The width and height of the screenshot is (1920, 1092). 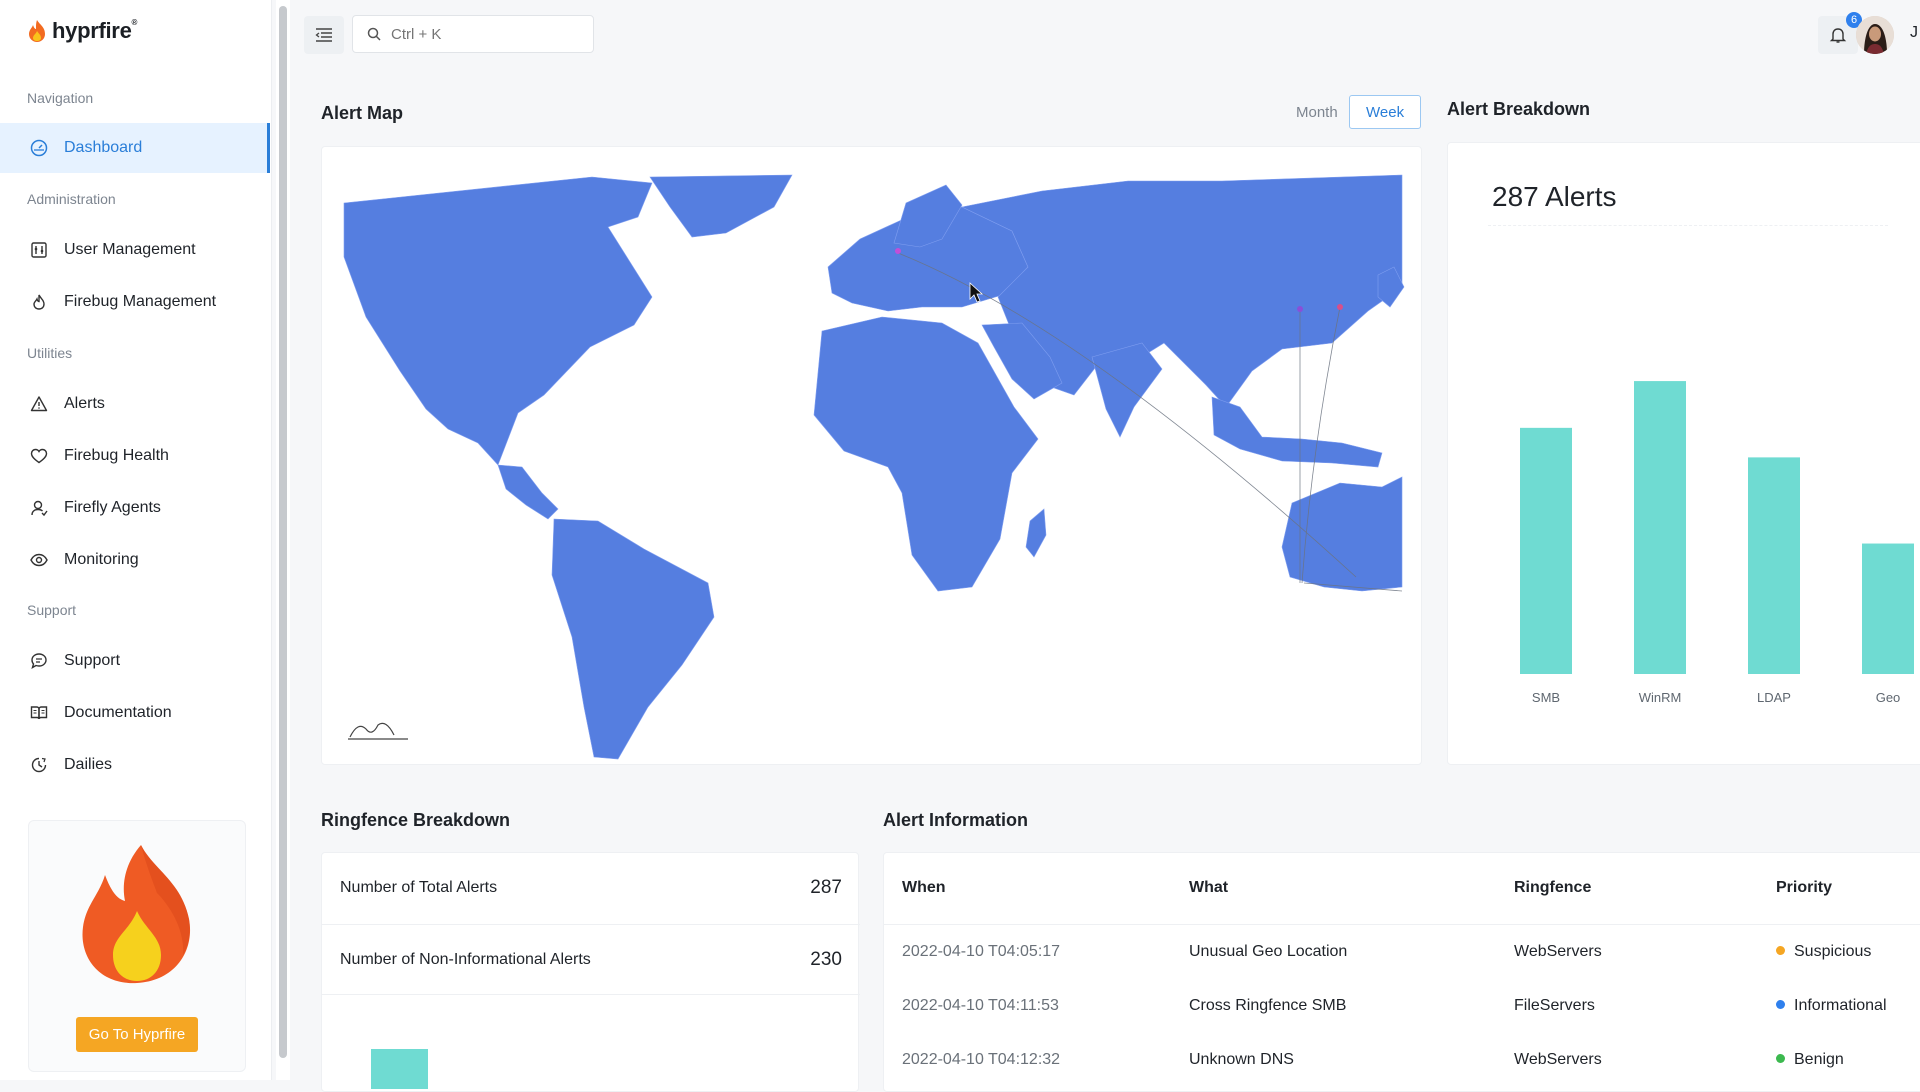 I want to click on sidebar-item-label: Alerts, so click(x=84, y=403).